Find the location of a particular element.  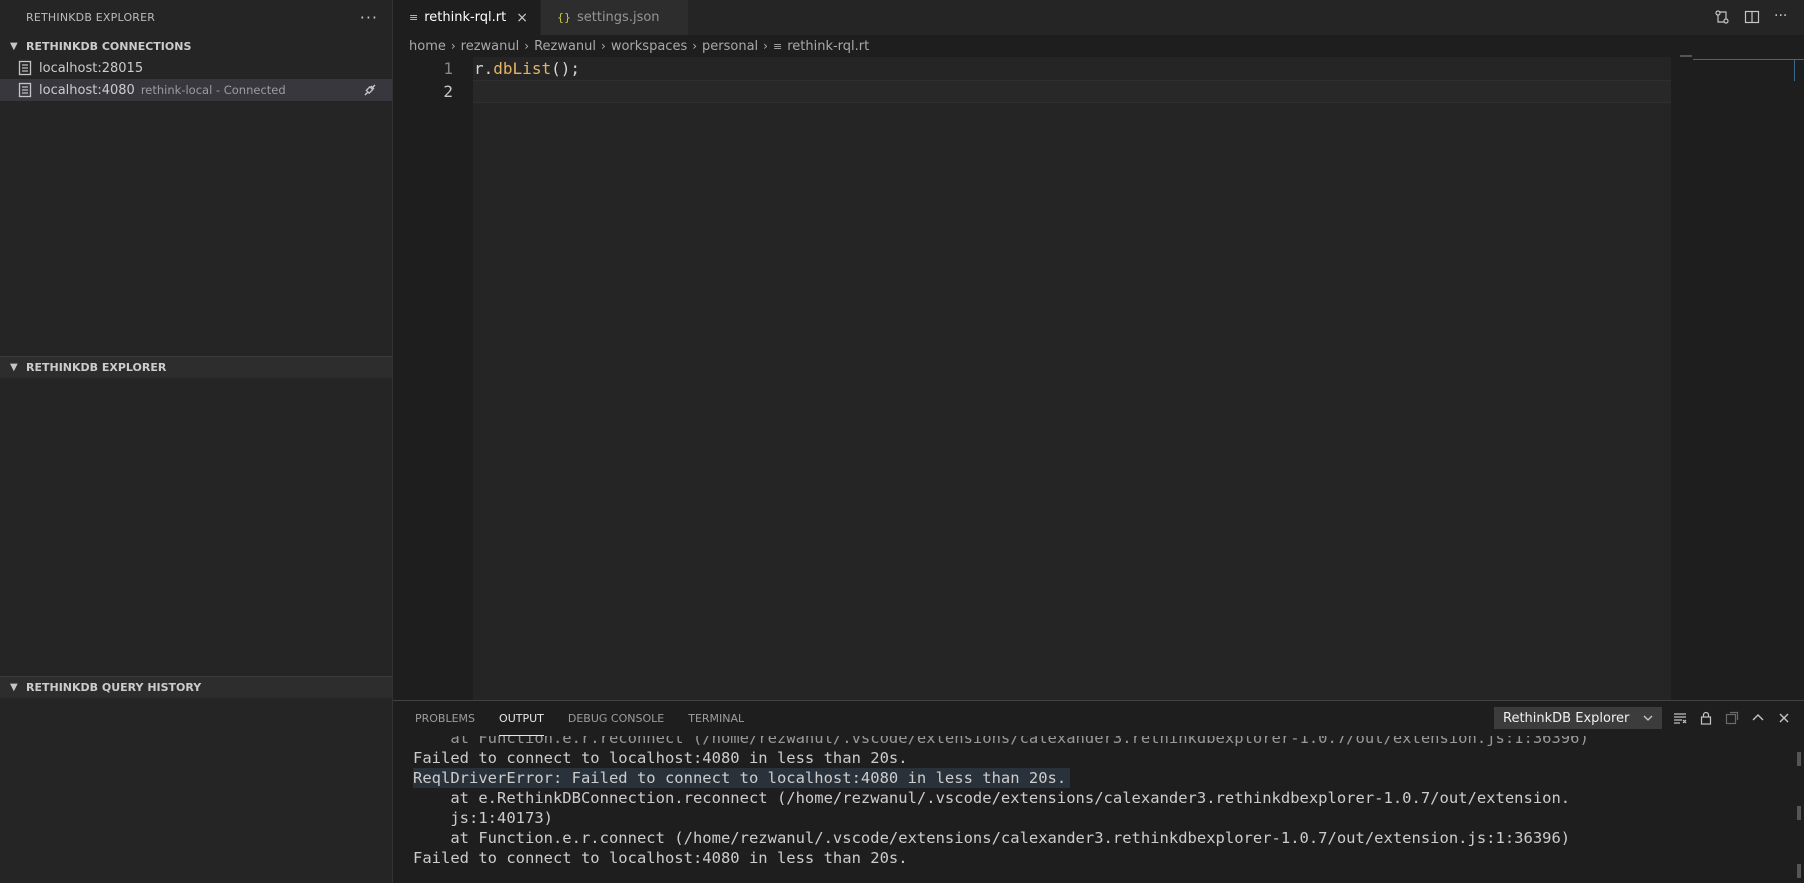

tab-problems: PROBLEMS is located at coordinates (445, 718).